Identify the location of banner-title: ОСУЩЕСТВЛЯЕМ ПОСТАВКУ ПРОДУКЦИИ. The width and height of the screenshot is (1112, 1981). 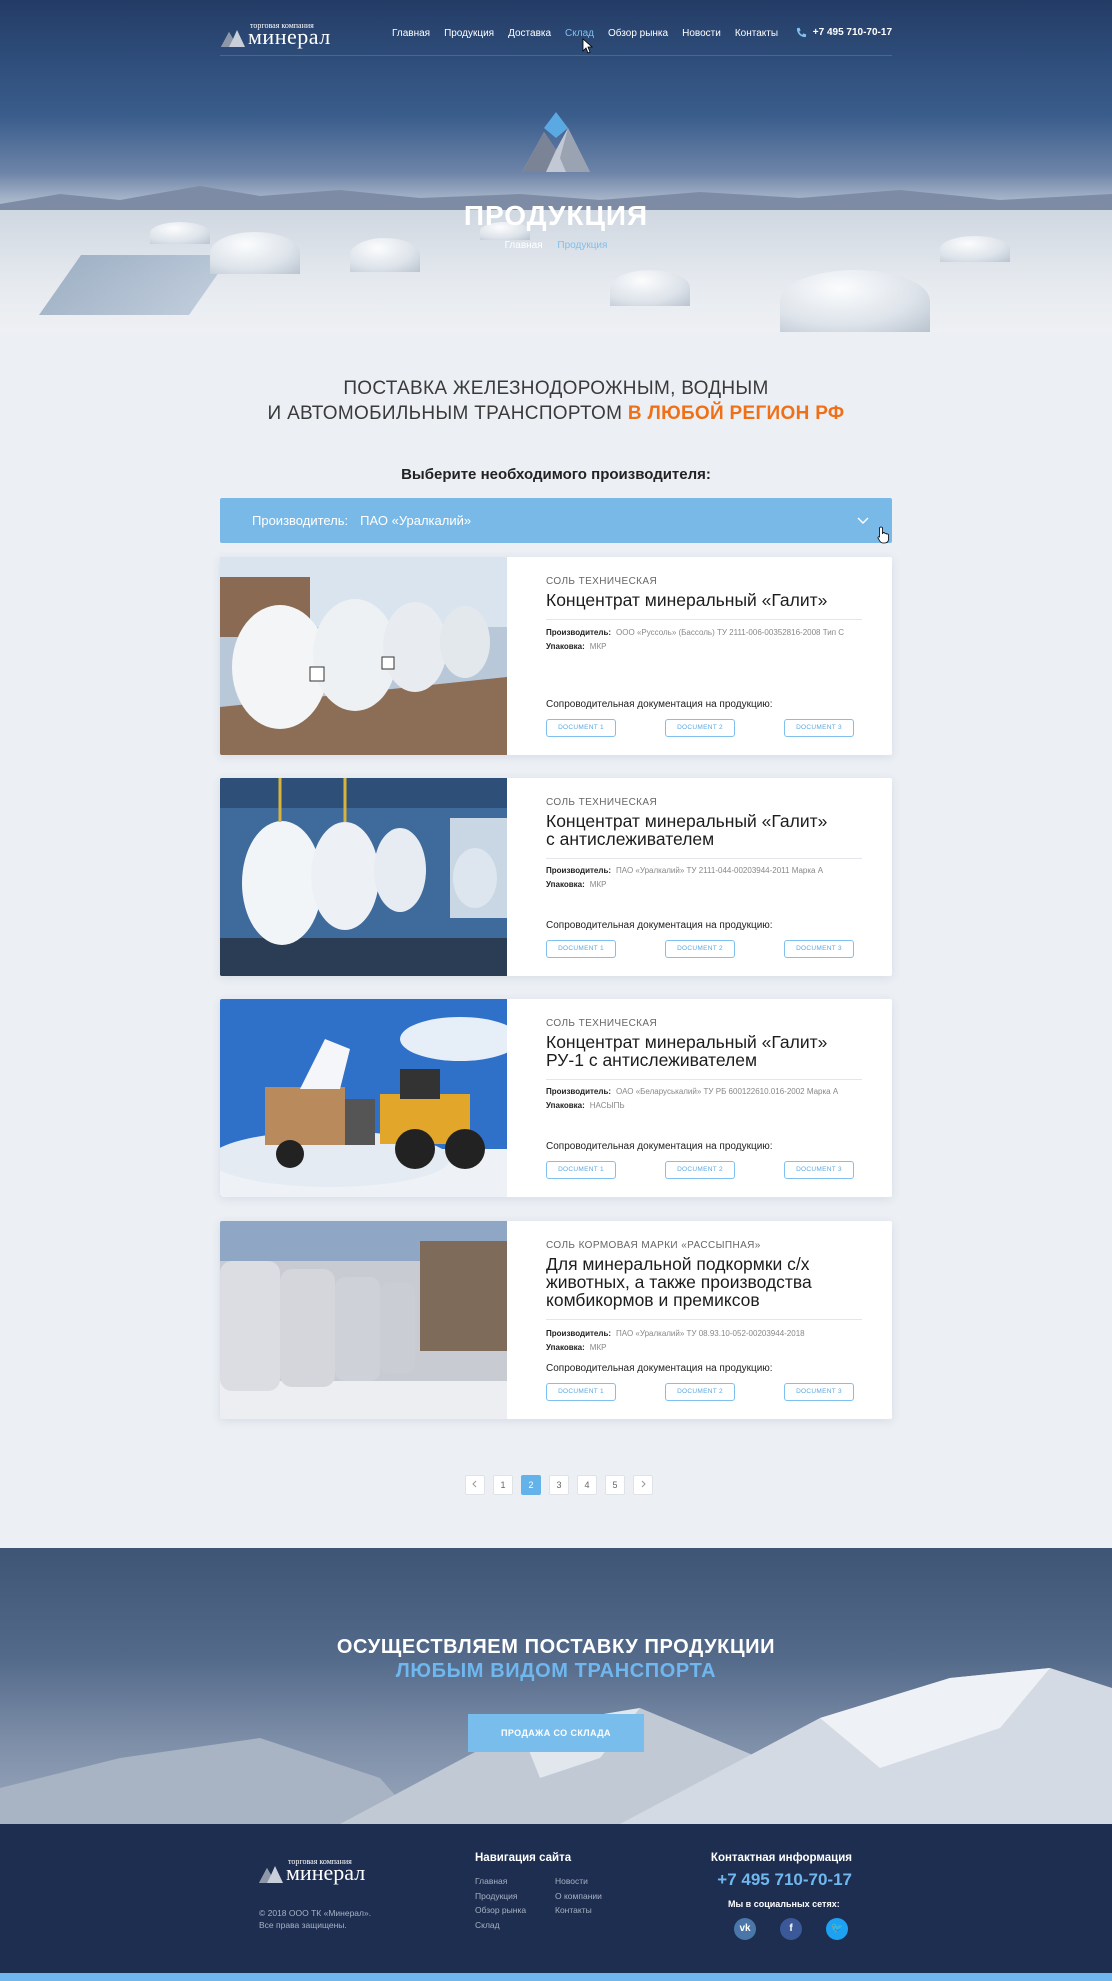
(556, 1647).